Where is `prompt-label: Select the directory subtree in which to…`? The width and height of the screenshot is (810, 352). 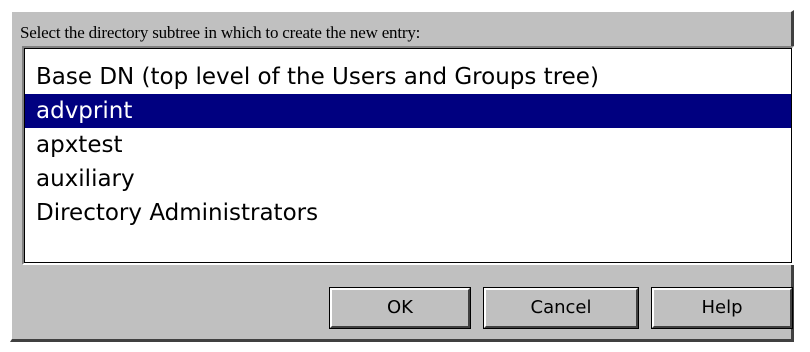
prompt-label: Select the directory subtree in which to… is located at coordinates (220, 32).